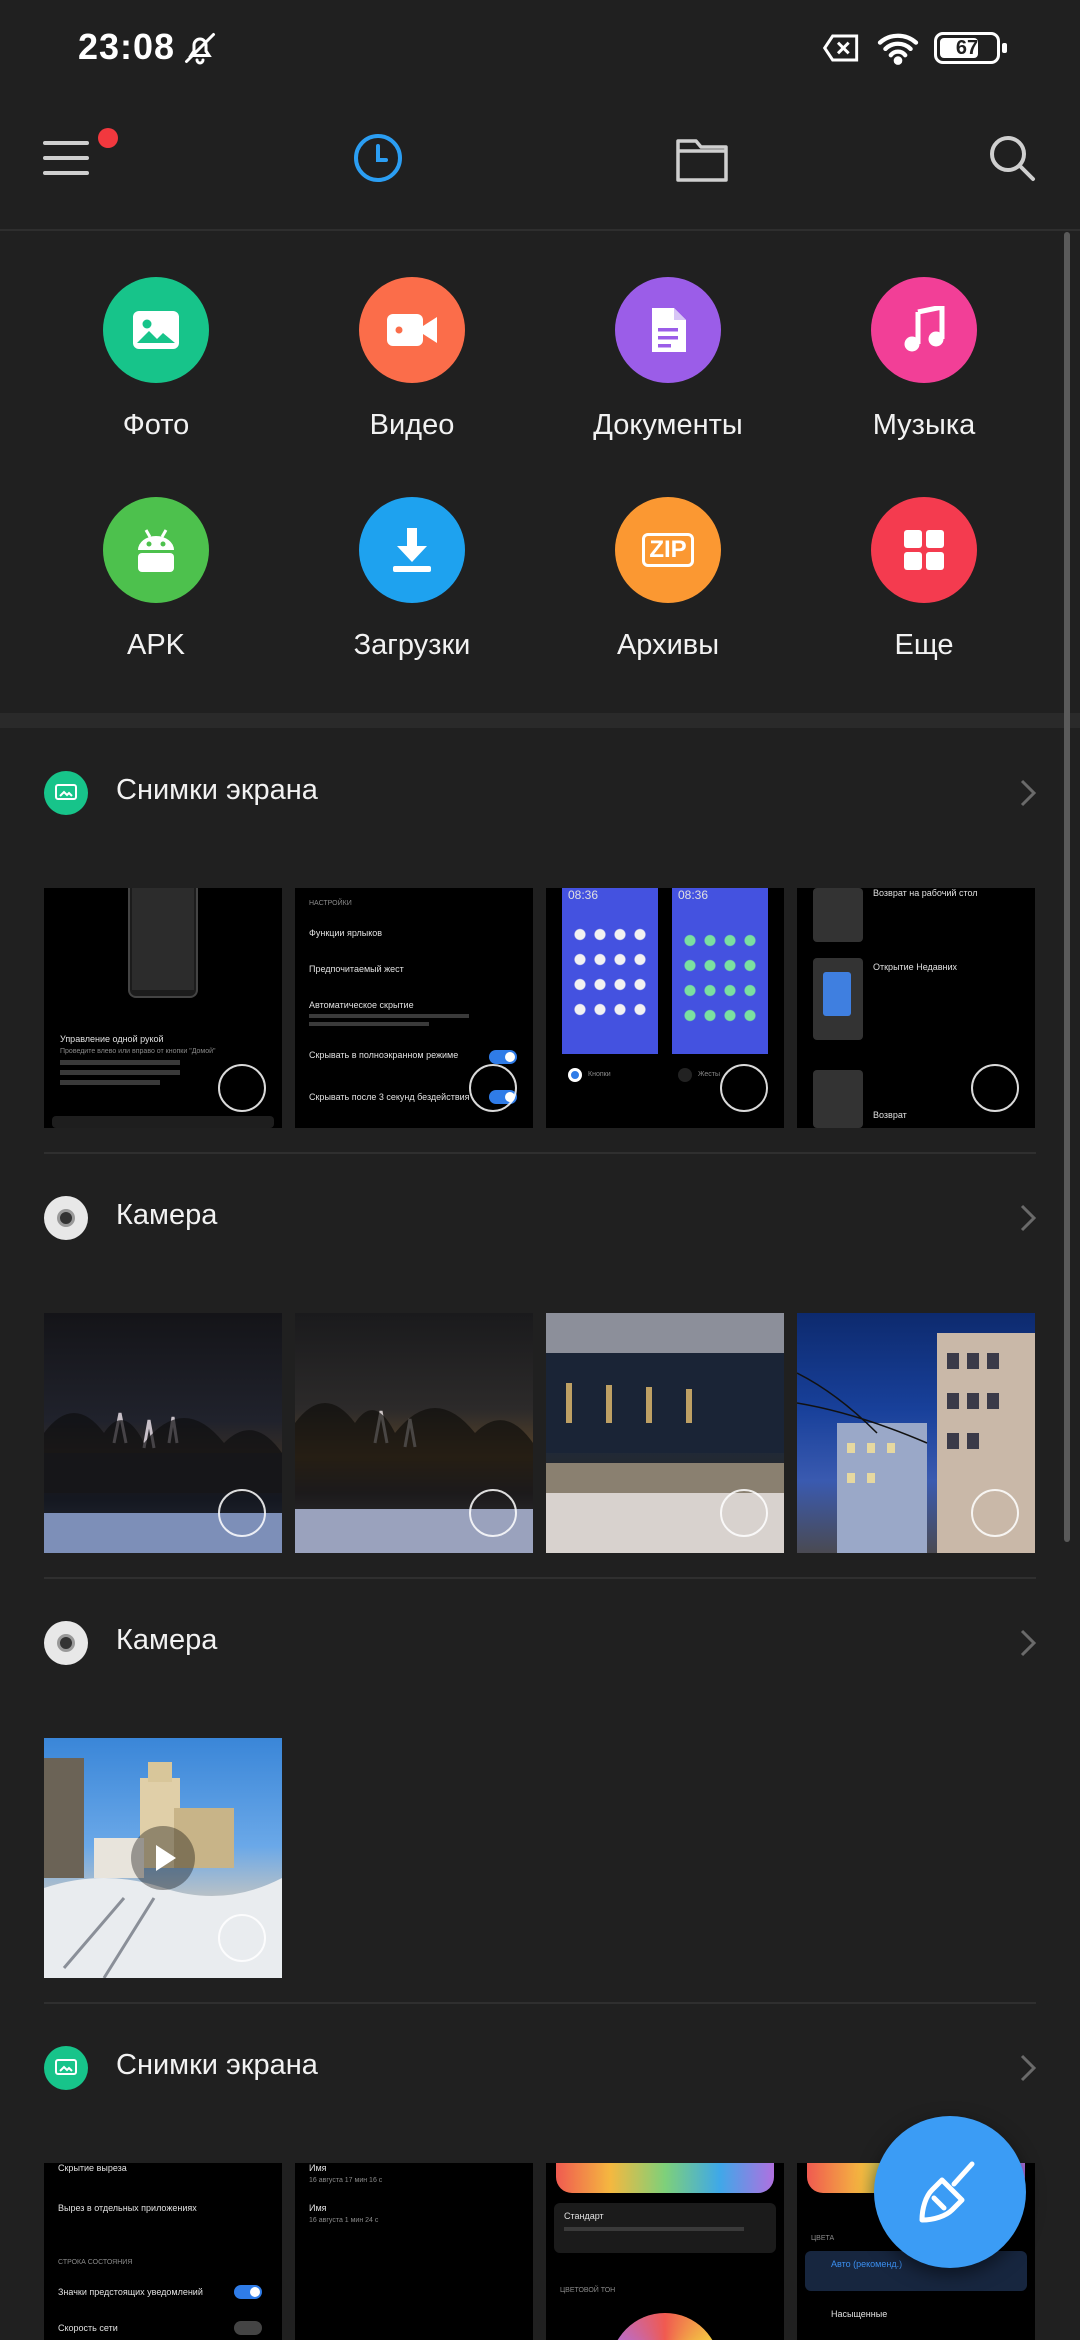 This screenshot has height=2340, width=1080. What do you see at coordinates (924, 550) in the screenshot?
I see `grid-icon` at bounding box center [924, 550].